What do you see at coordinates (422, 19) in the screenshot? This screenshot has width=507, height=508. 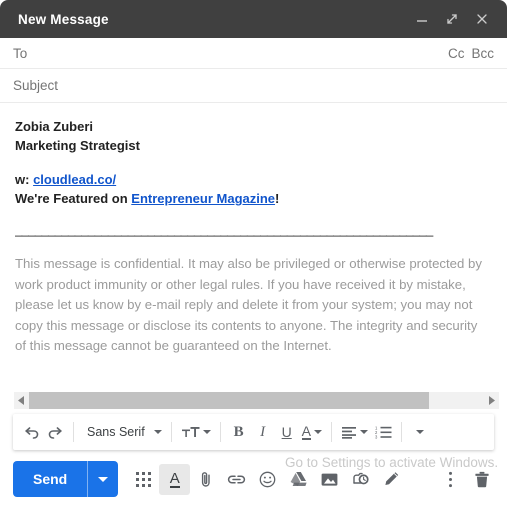 I see `minimize-button` at bounding box center [422, 19].